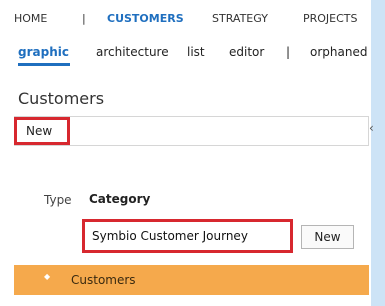  Describe the element at coordinates (61, 98) in the screenshot. I see `page-title: Customers` at that location.